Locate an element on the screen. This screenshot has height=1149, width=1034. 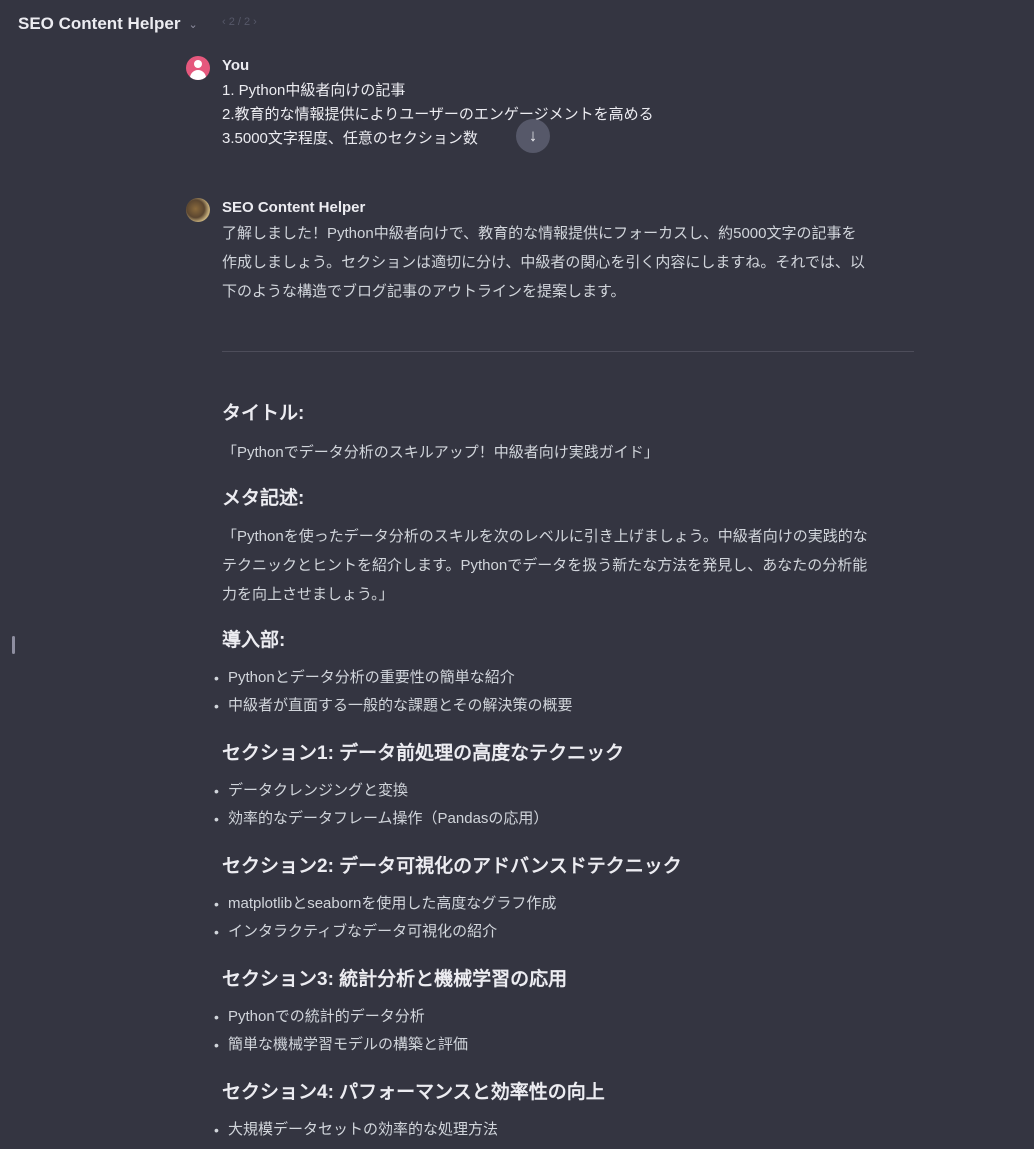
arrow-down-icon: ↓ is located at coordinates (533, 135).